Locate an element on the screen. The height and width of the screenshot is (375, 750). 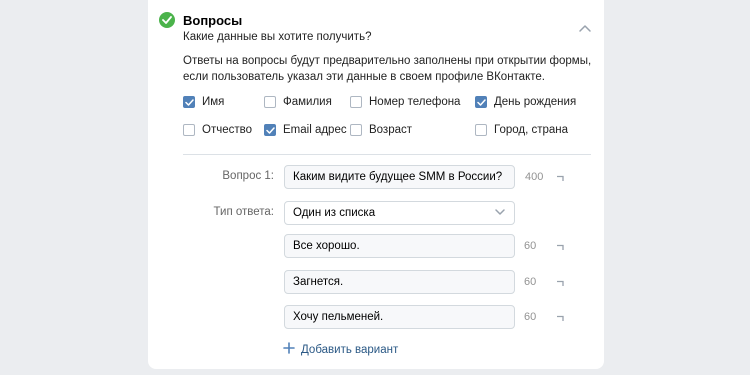
option-input-2: Загнется. is located at coordinates (399, 282).